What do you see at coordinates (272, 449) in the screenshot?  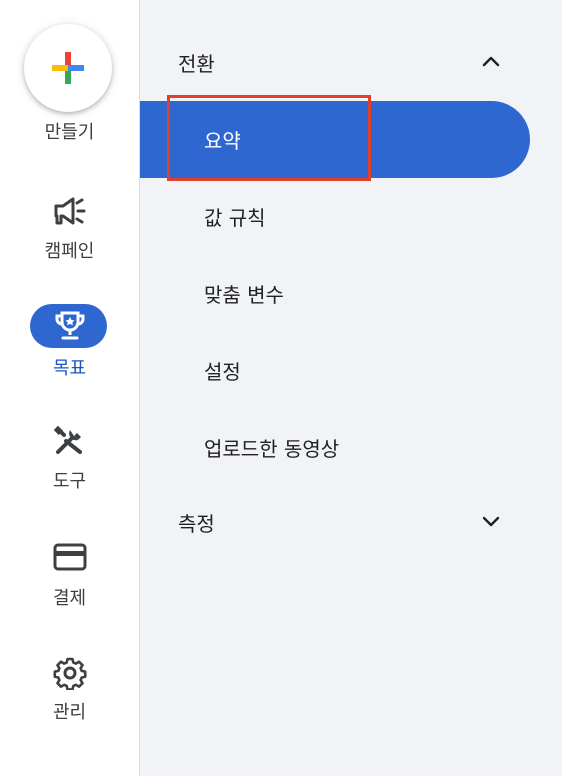 I see `menu-item-label: 업로드한 동영상` at bounding box center [272, 449].